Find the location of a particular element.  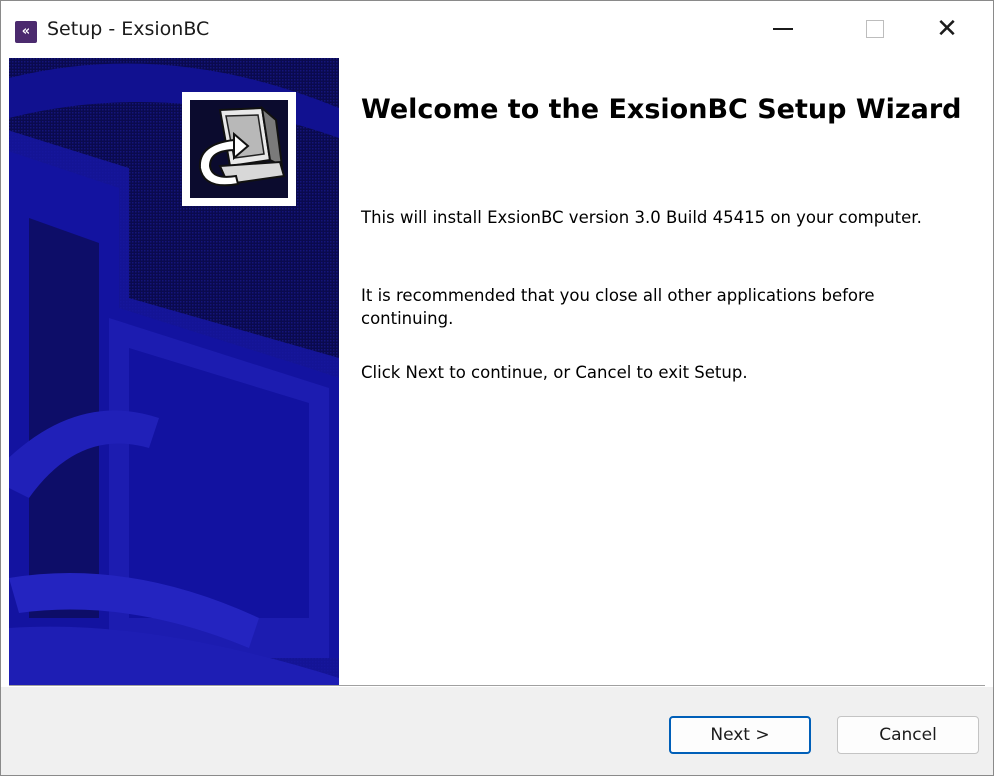

close-icon: ✕ is located at coordinates (947, 29).